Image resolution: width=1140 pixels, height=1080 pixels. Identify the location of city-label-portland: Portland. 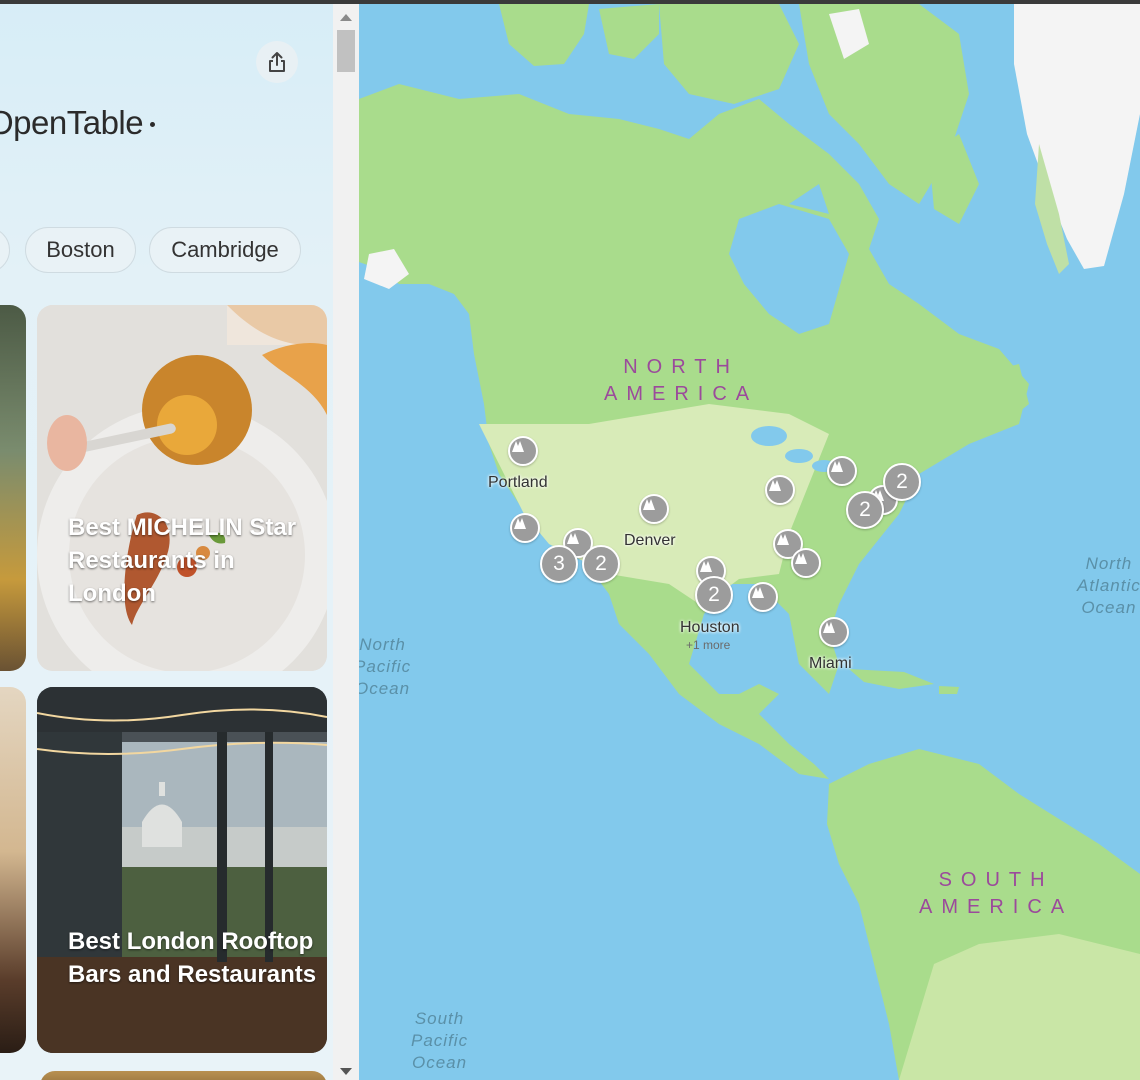
(518, 482).